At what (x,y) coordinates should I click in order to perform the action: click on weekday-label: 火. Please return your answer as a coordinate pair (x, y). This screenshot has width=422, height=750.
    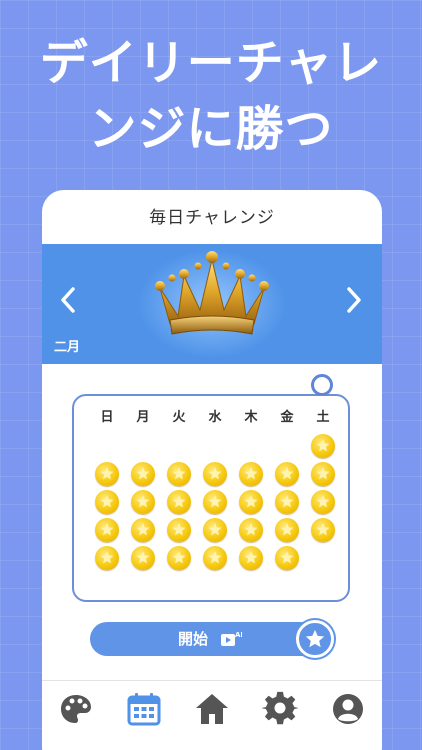
    Looking at the image, I should click on (179, 417).